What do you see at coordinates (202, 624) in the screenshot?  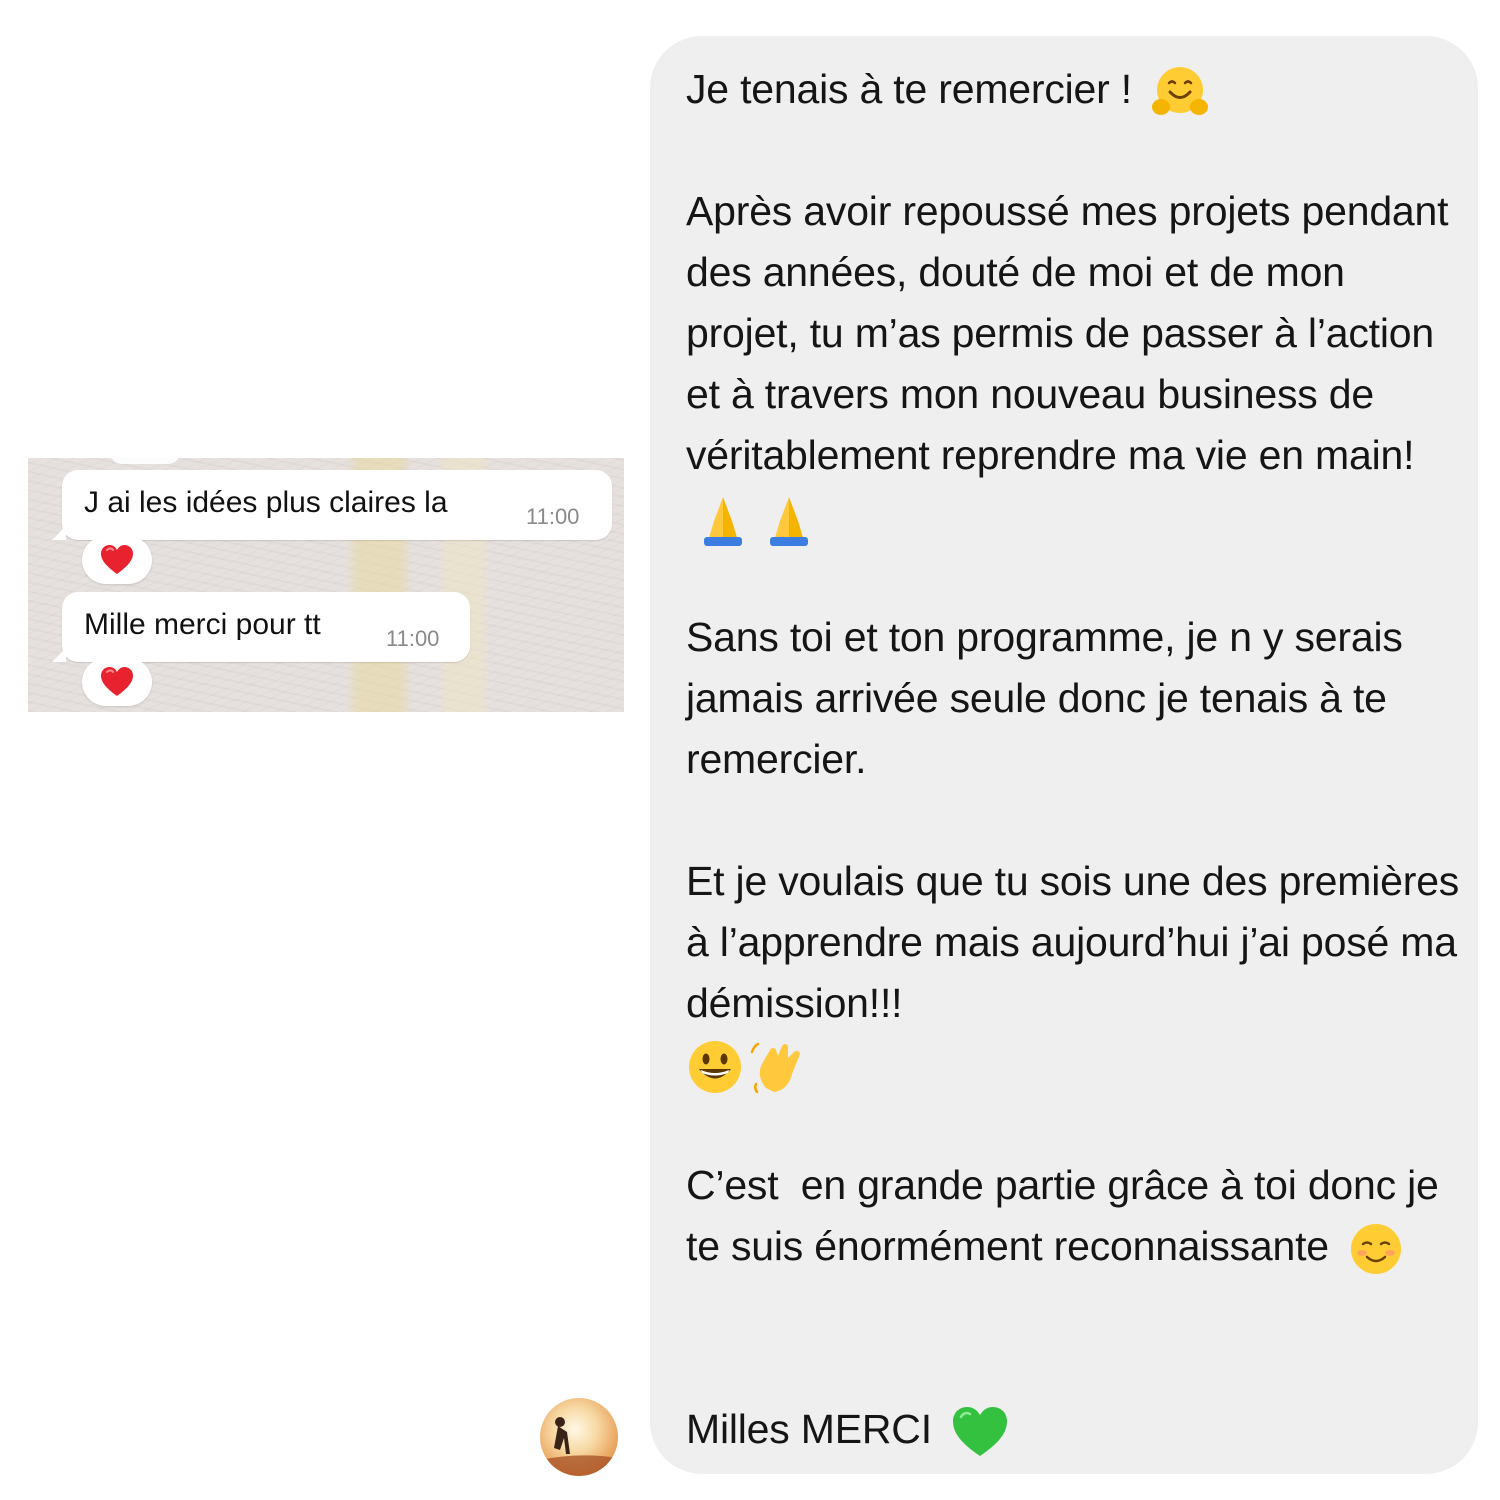 I see `message-text: Mille merci pour tt` at bounding box center [202, 624].